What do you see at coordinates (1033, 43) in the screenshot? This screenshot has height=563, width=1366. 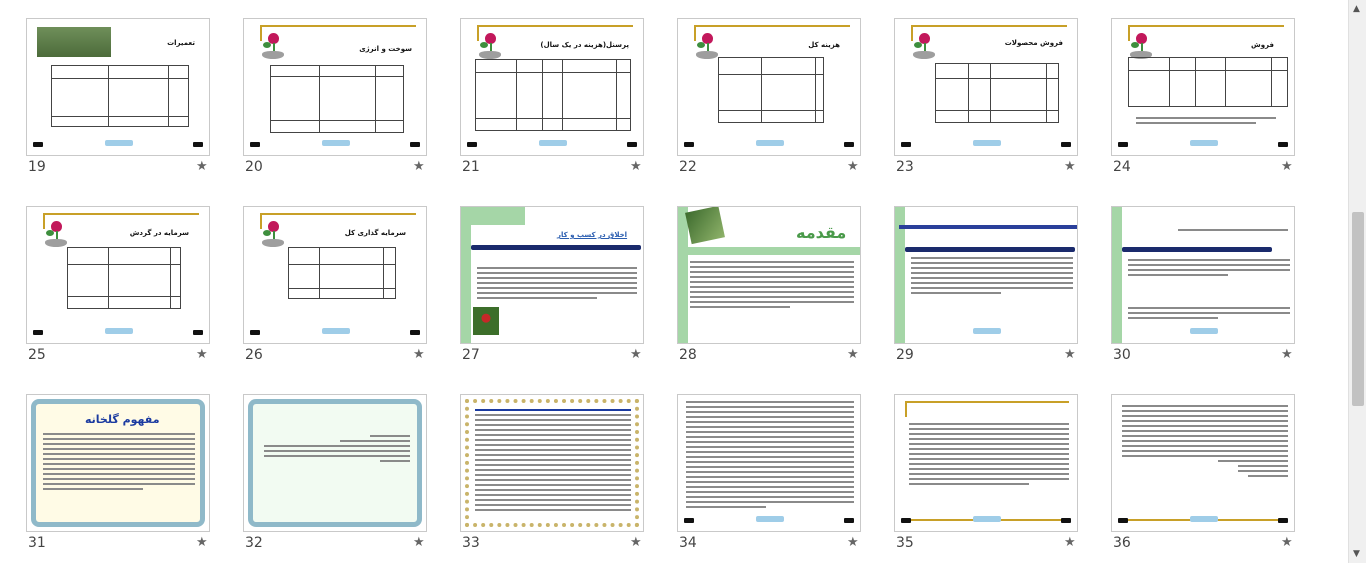 I see `slide-title: فروش محصولات` at bounding box center [1033, 43].